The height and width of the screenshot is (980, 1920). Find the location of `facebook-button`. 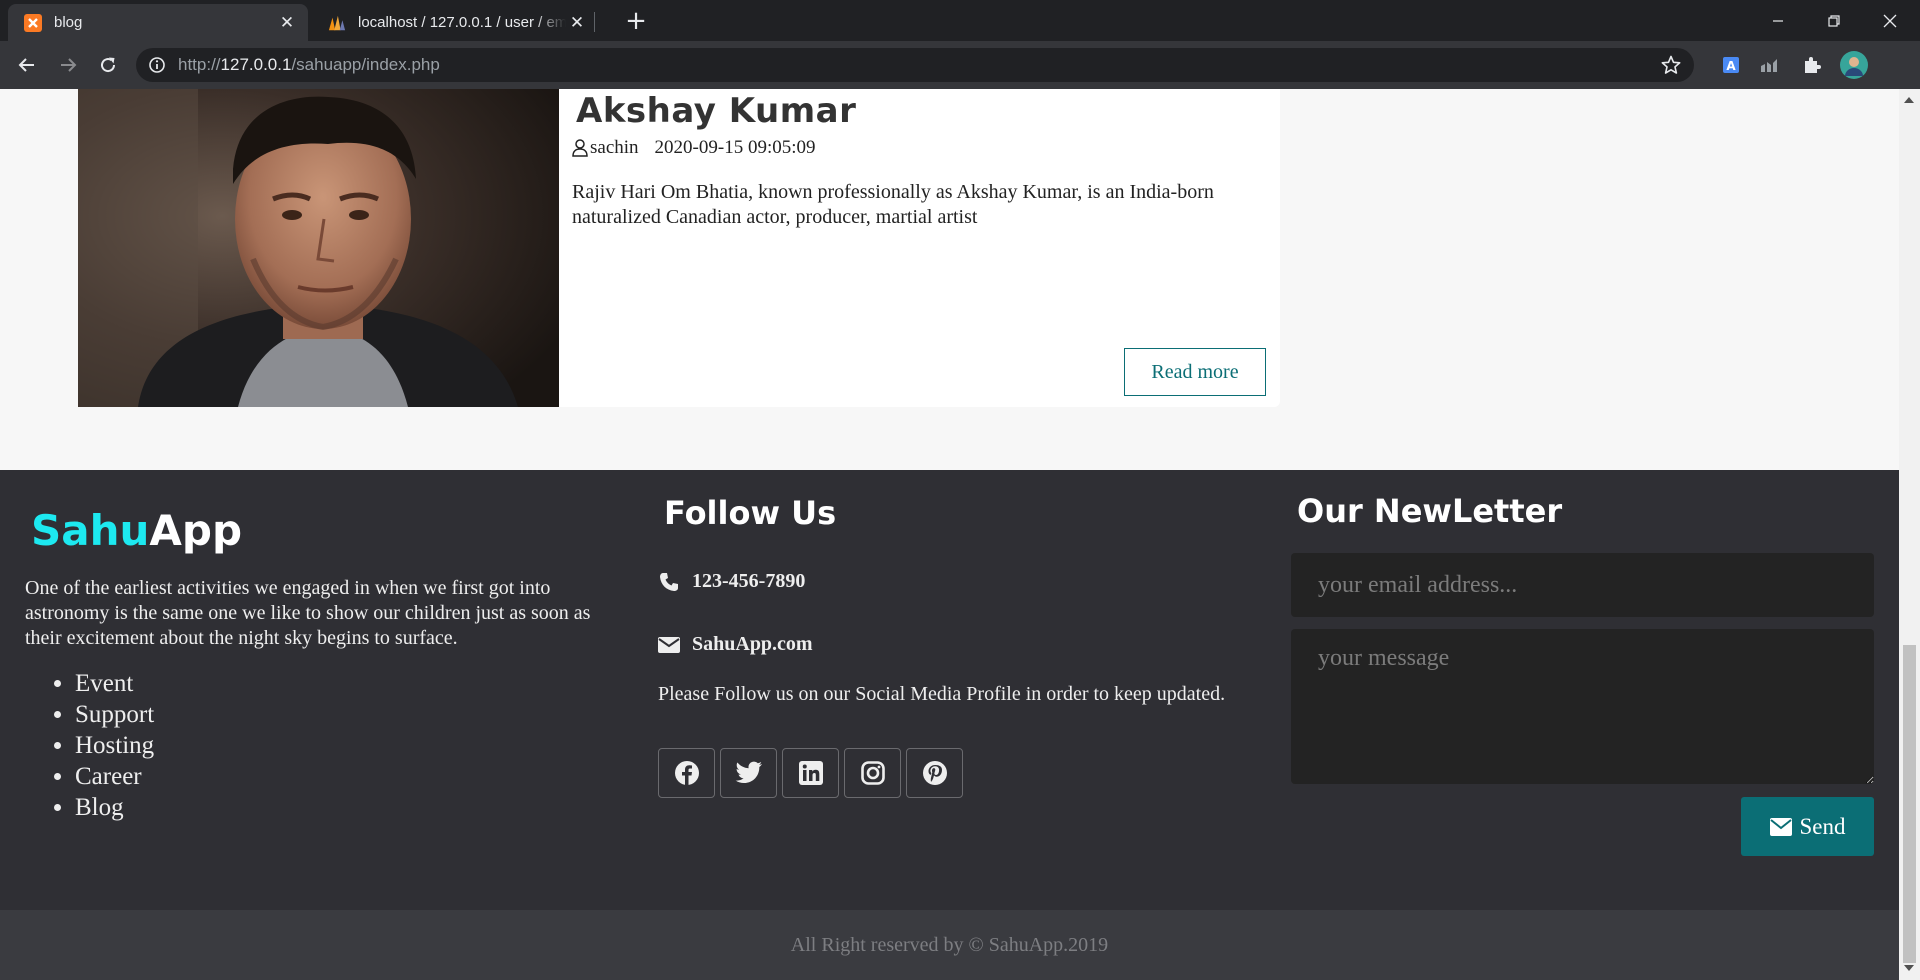

facebook-button is located at coordinates (686, 773).